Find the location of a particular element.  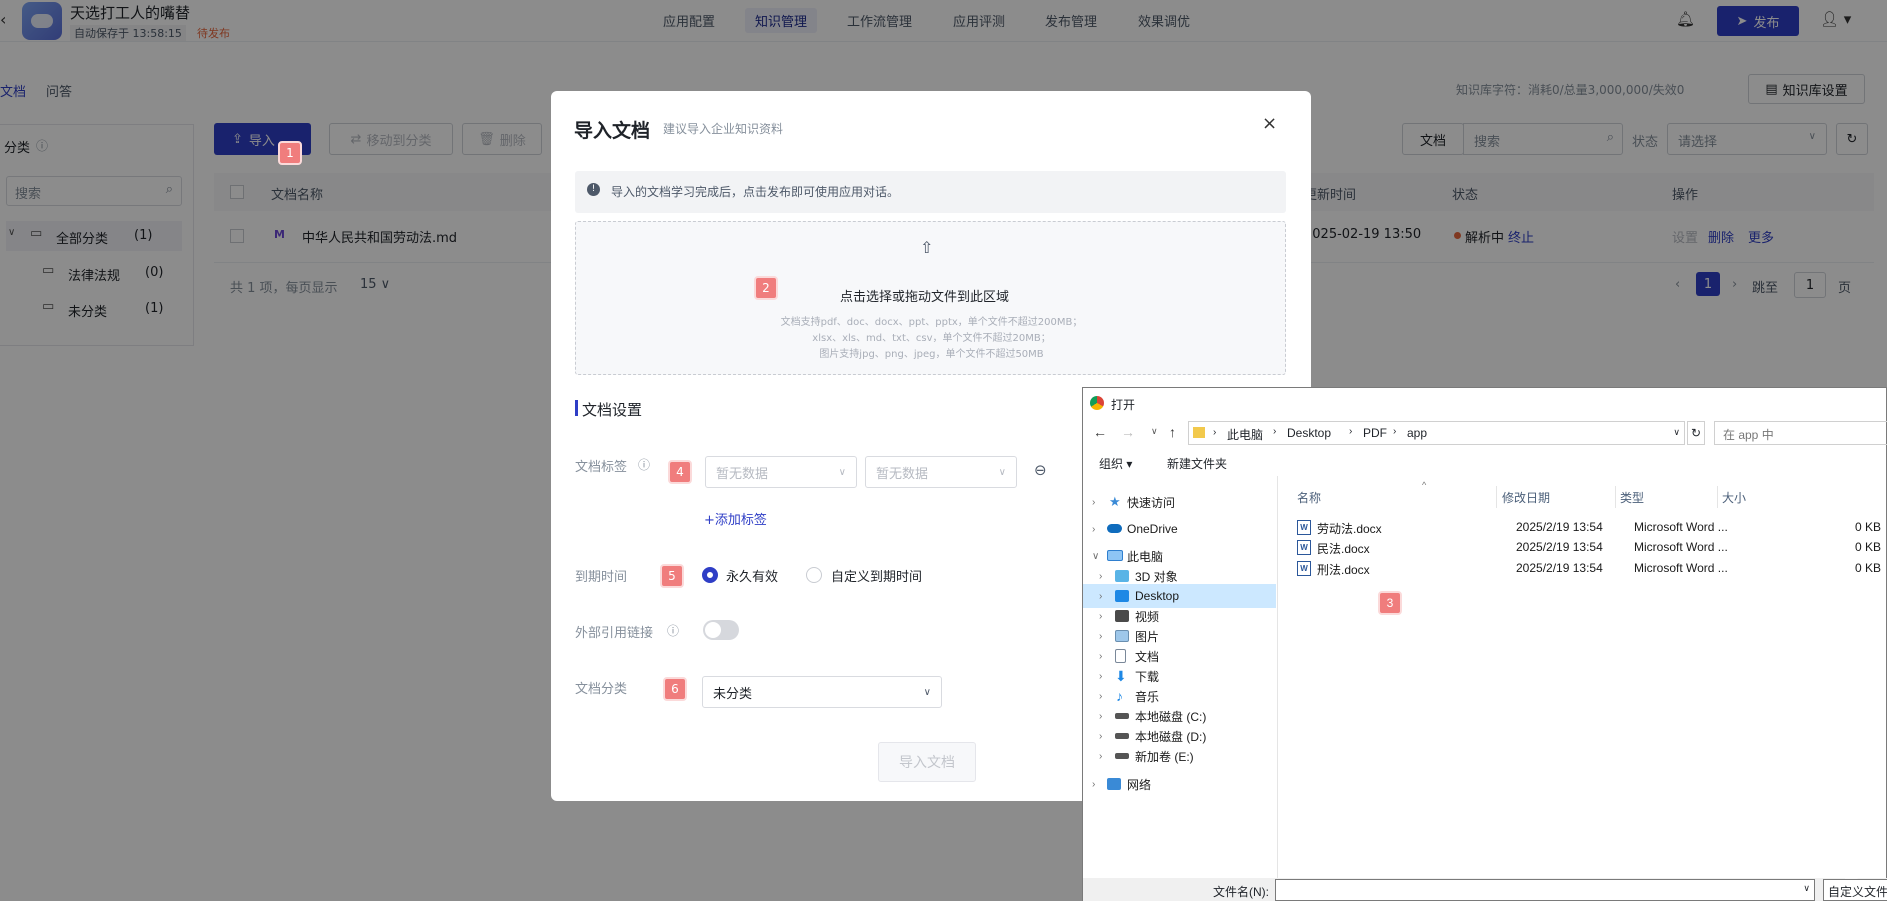

tag-label: 文档标签 is located at coordinates (601, 467).